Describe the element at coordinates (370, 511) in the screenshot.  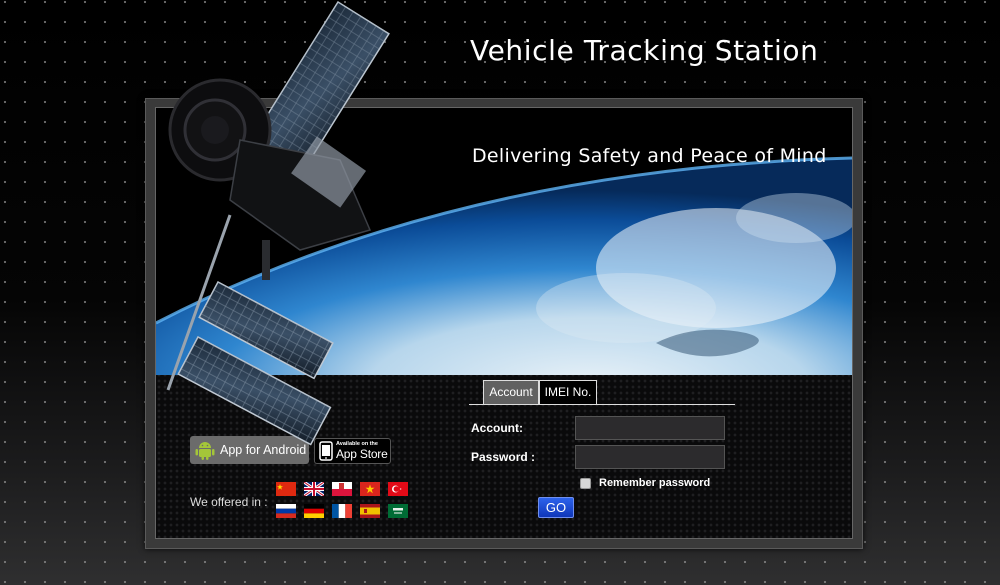
I see `flag-spain-icon` at that location.